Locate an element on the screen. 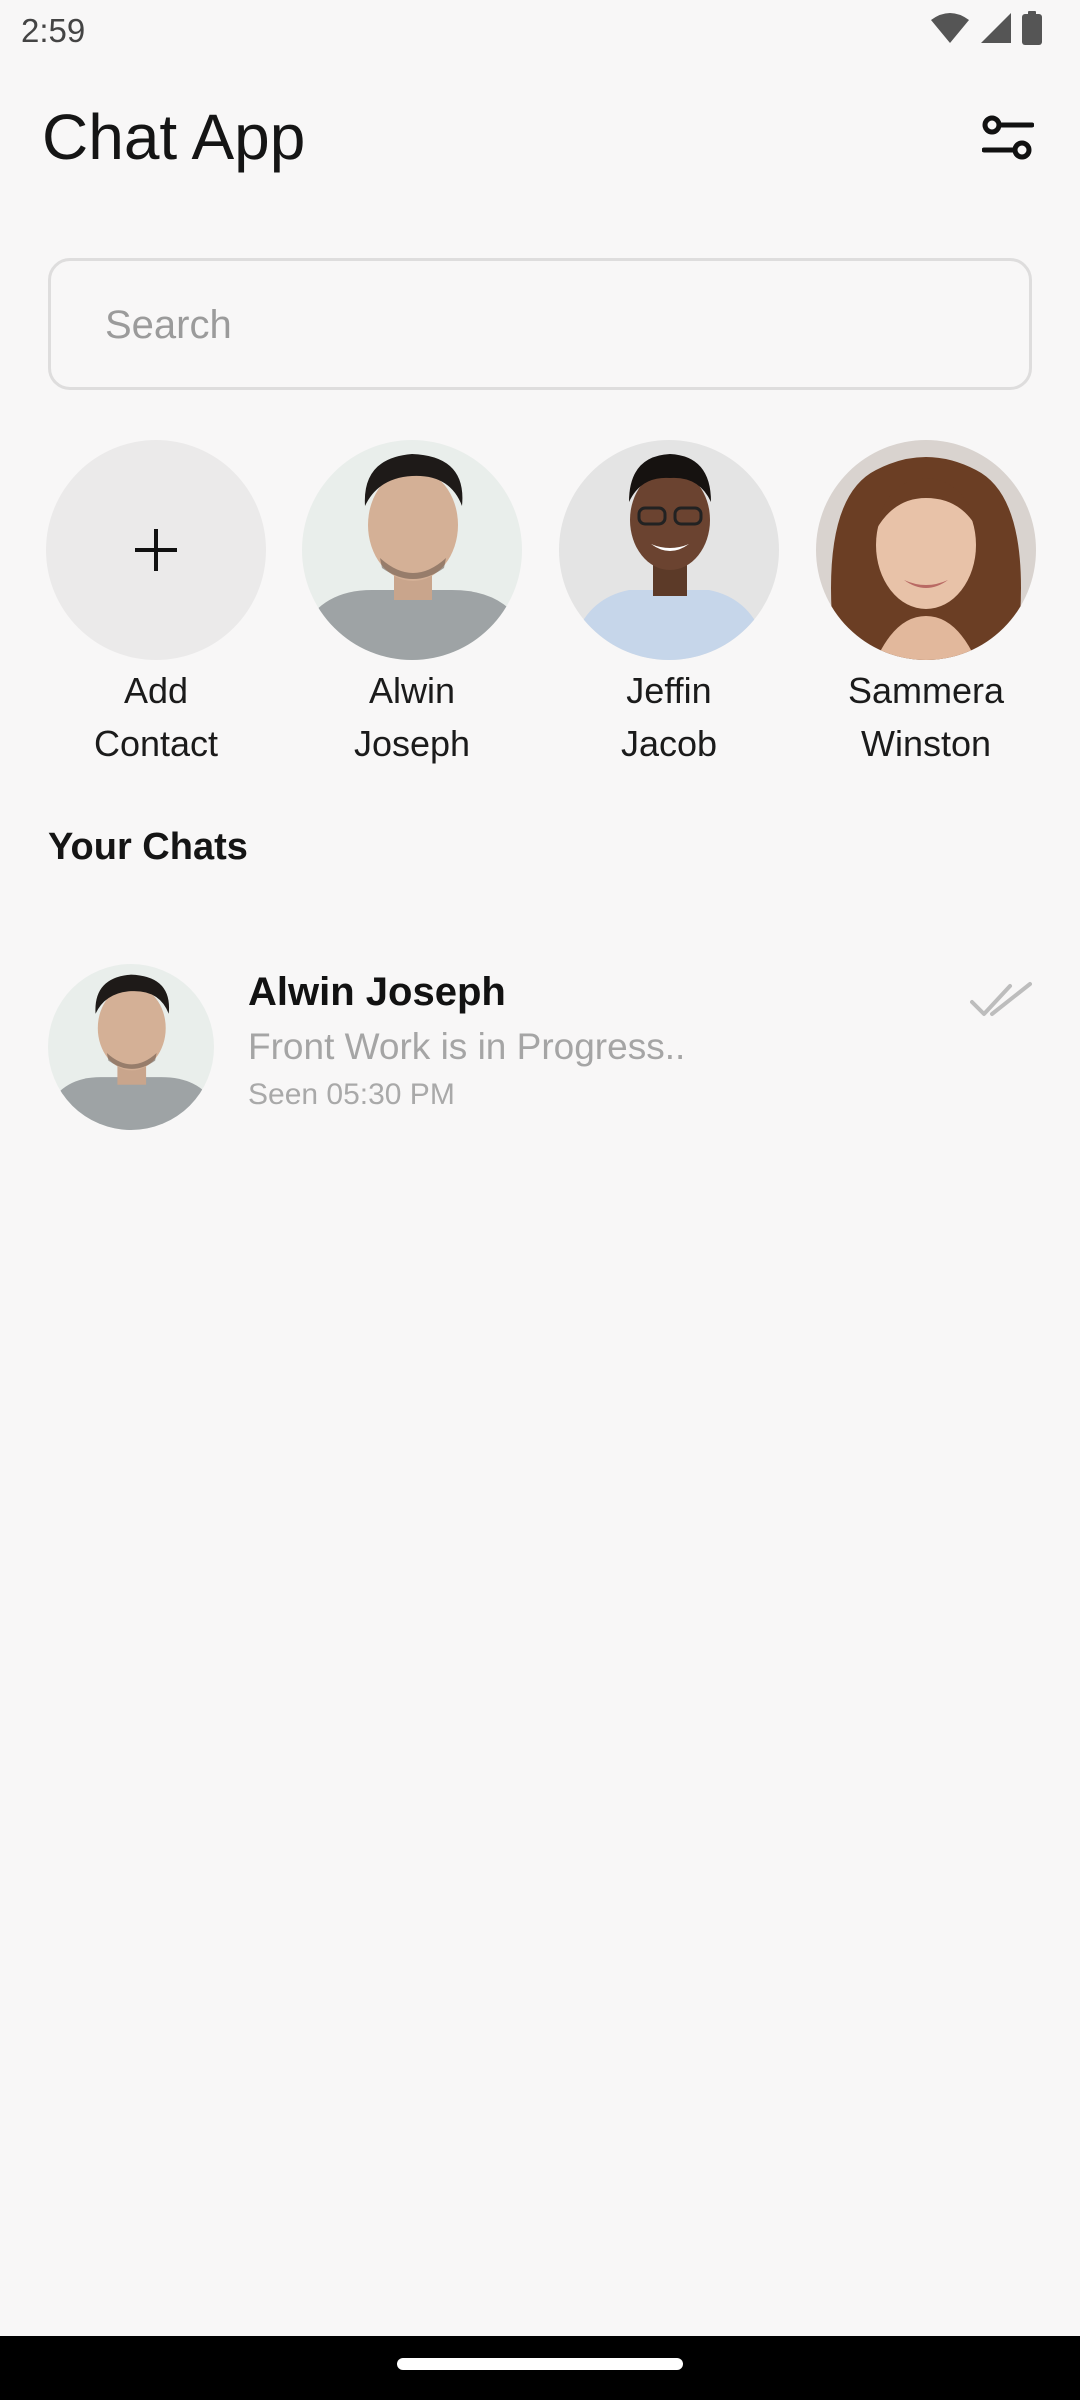 The image size is (1080, 2400). search-box is located at coordinates (540, 324).